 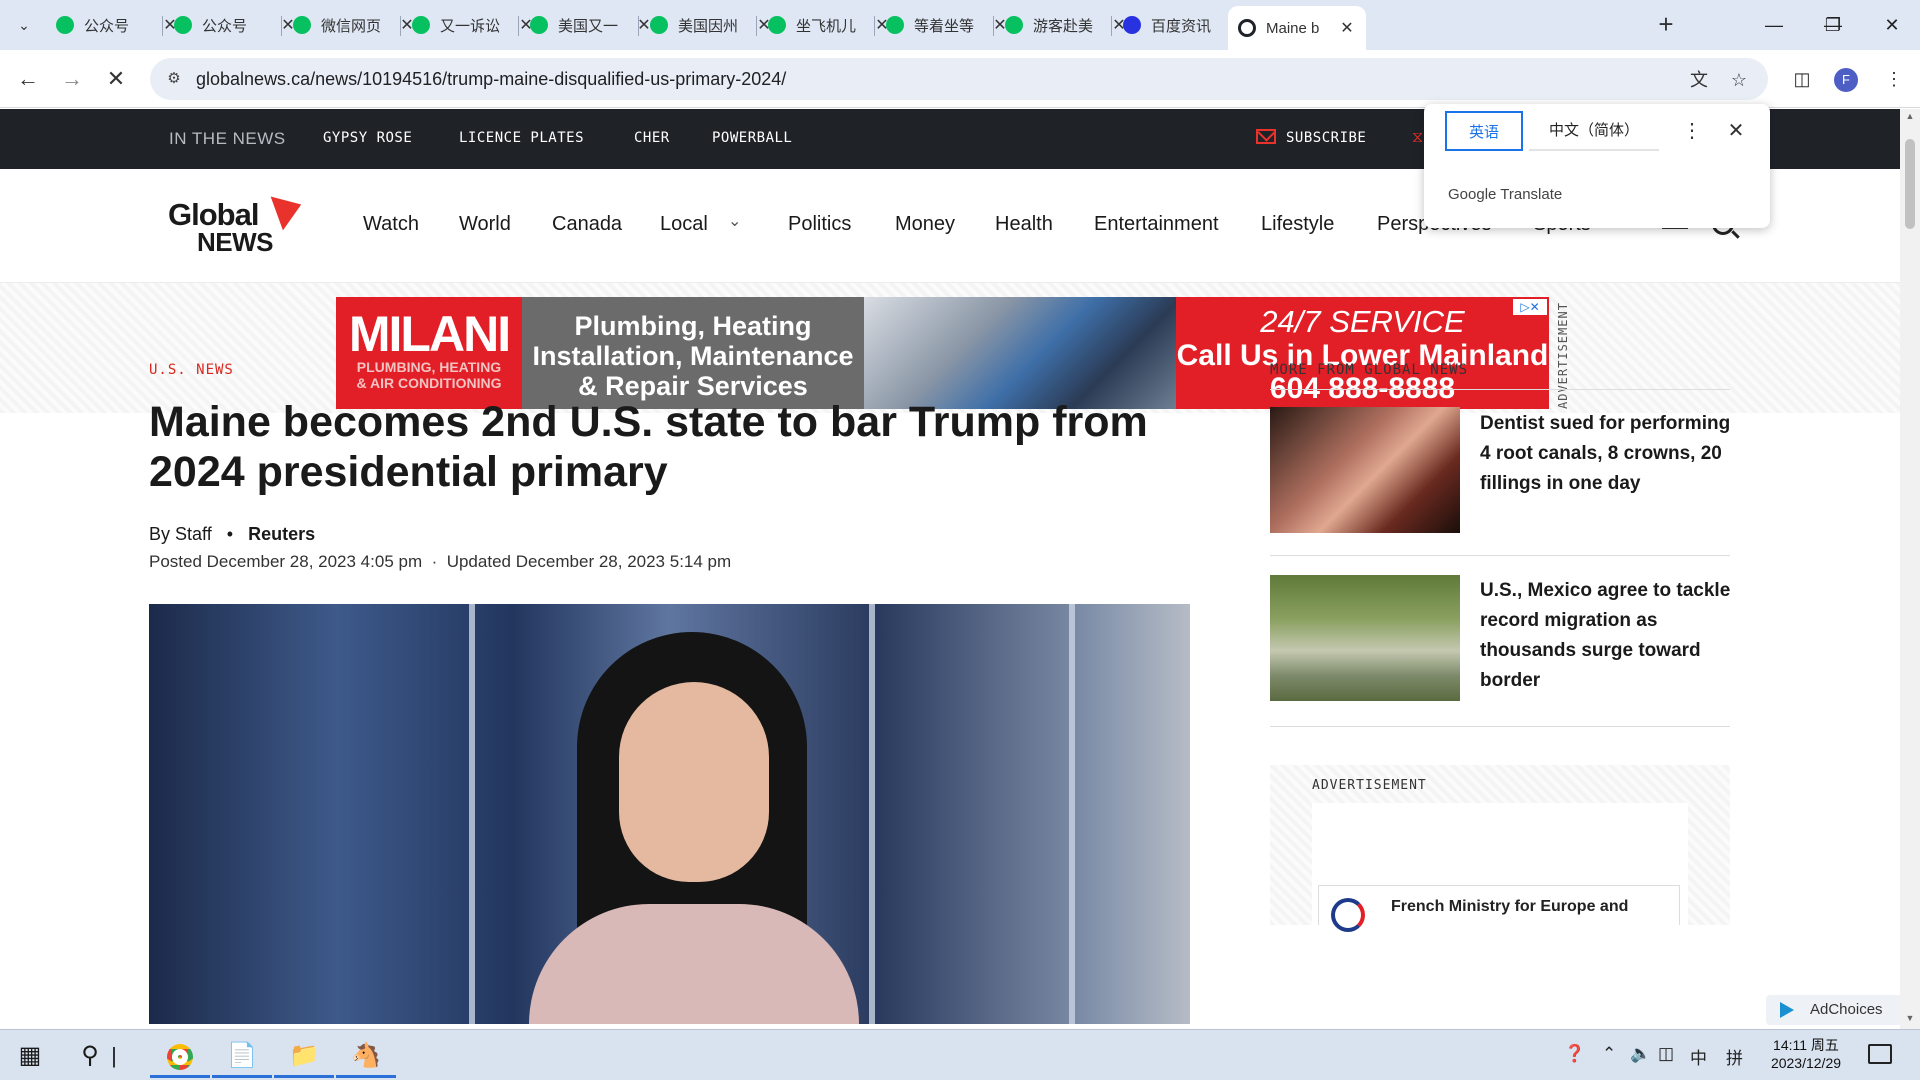 I want to click on ime-mode-indicator: 中, so click(x=1698, y=1056).